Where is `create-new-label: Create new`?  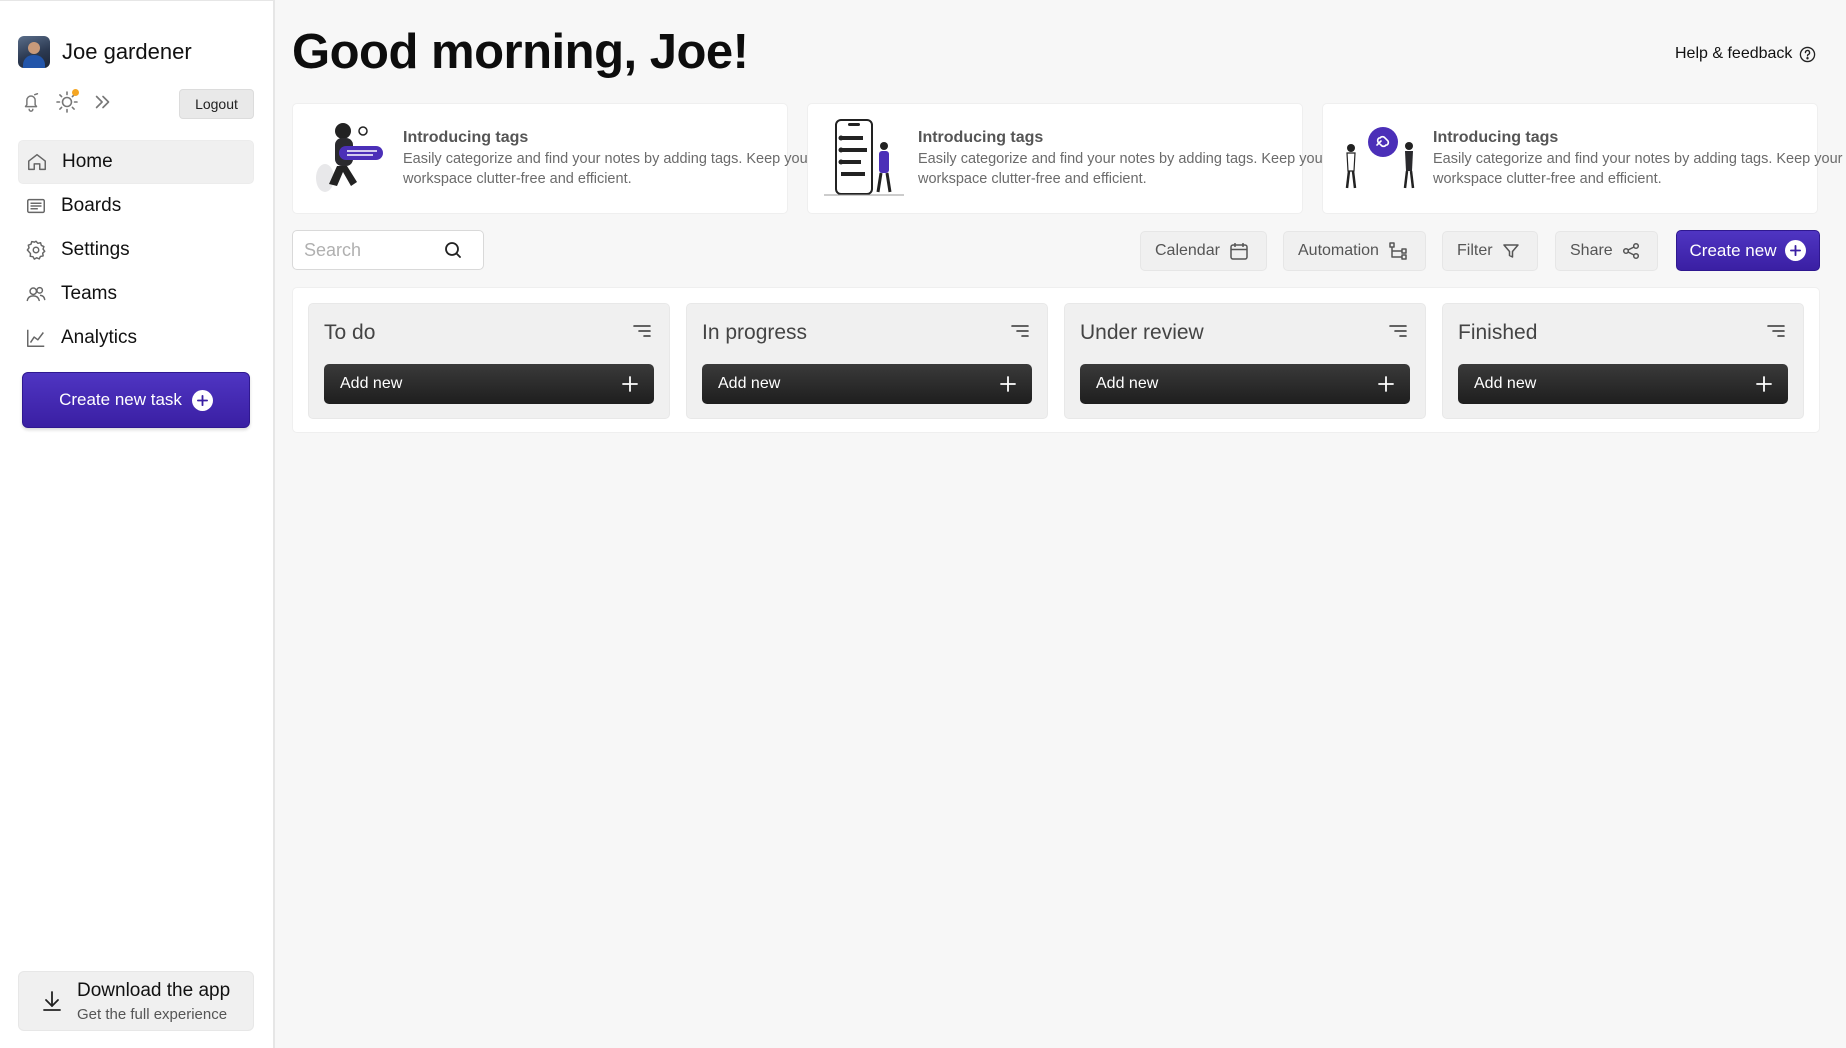
create-new-label: Create new is located at coordinates (1733, 250).